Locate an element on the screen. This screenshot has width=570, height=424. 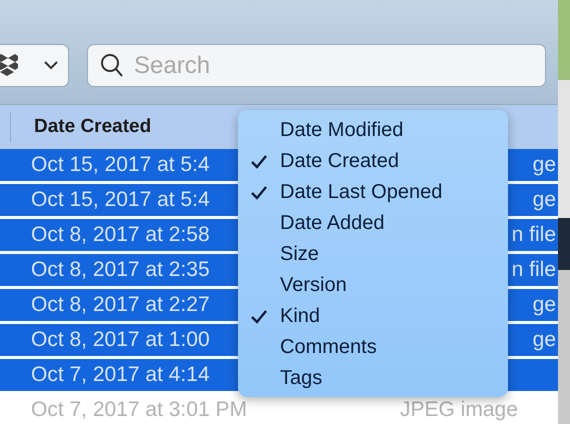
dropbox-button is located at coordinates (34, 65).